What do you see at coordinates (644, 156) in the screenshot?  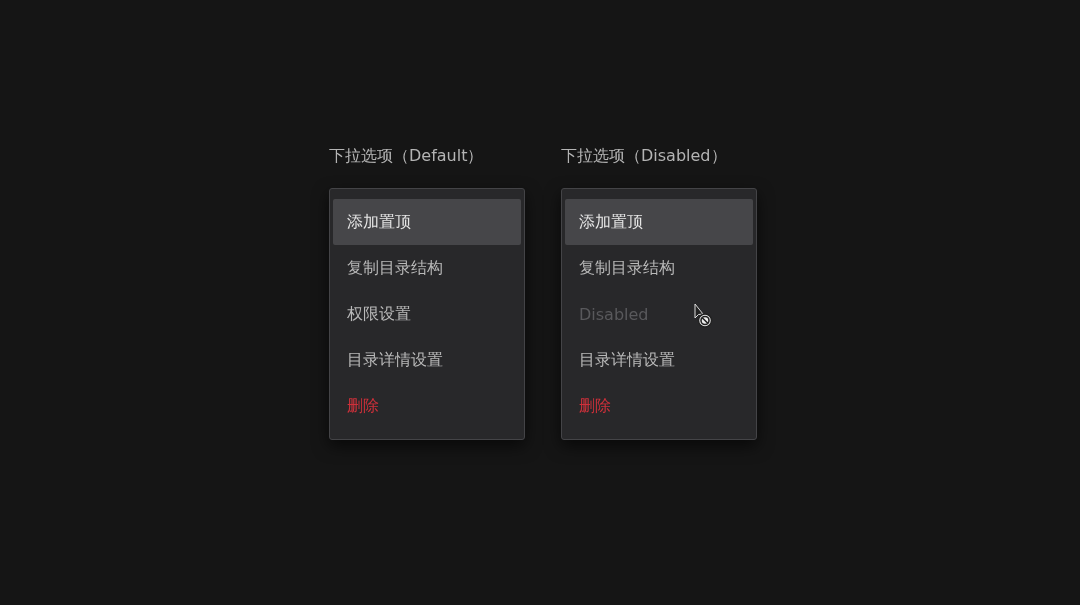 I see `menu-title: 下拉选项（Disabled）` at bounding box center [644, 156].